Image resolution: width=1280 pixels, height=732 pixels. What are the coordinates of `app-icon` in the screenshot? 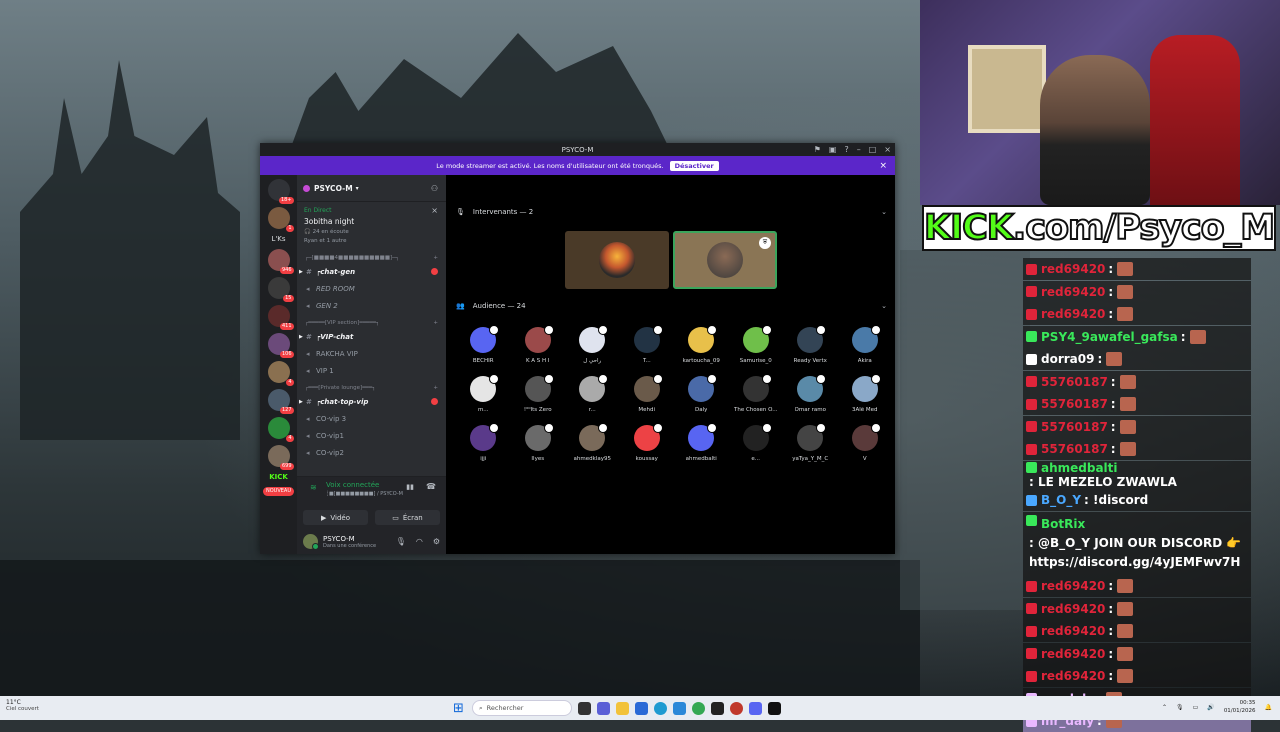 It's located at (736, 708).